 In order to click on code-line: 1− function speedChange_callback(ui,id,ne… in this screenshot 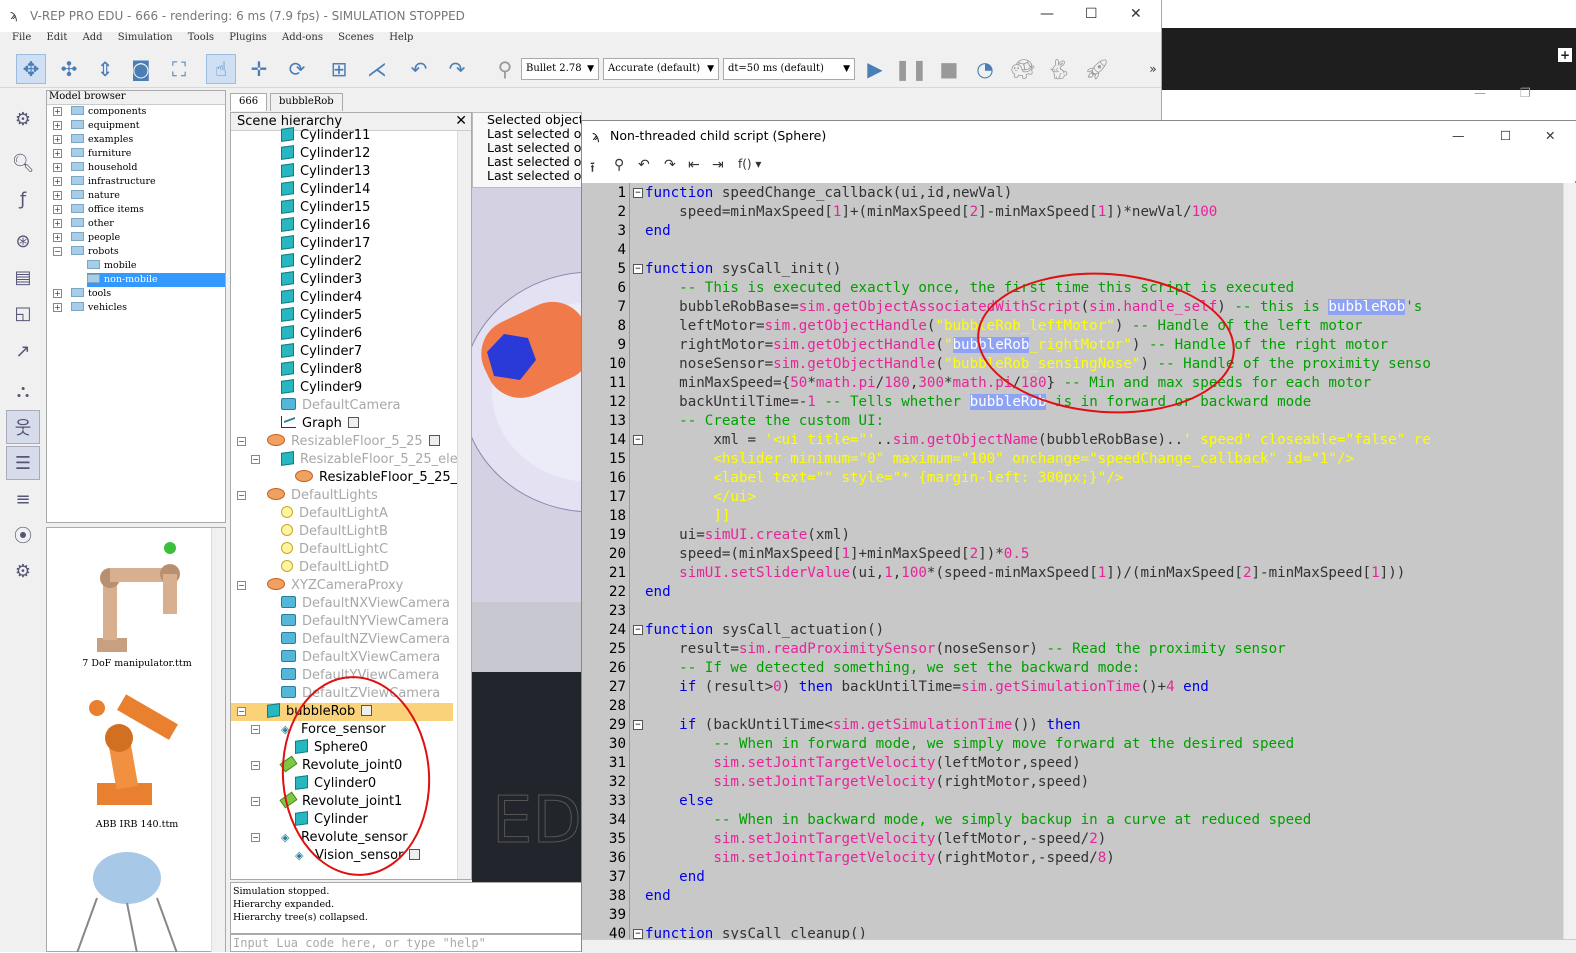, I will do `click(1079, 193)`.